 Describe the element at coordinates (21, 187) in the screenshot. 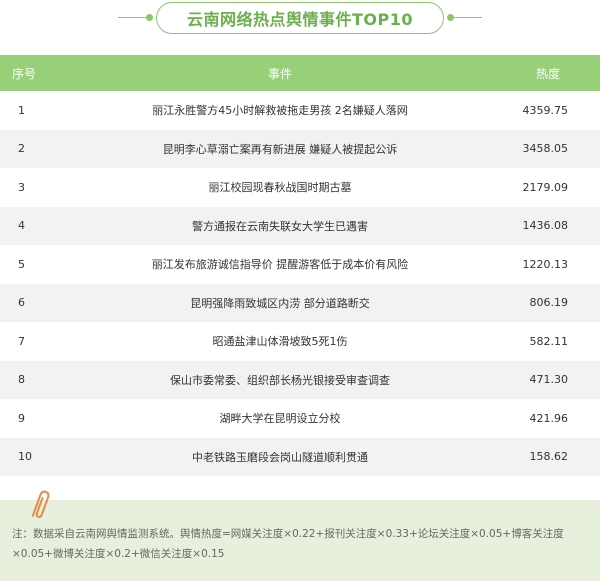

I see `row-index: 3` at that location.